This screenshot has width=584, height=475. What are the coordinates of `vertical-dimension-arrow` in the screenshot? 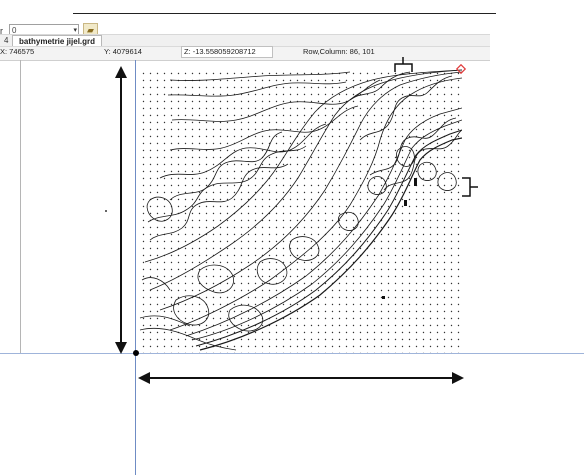 It's located at (121, 210).